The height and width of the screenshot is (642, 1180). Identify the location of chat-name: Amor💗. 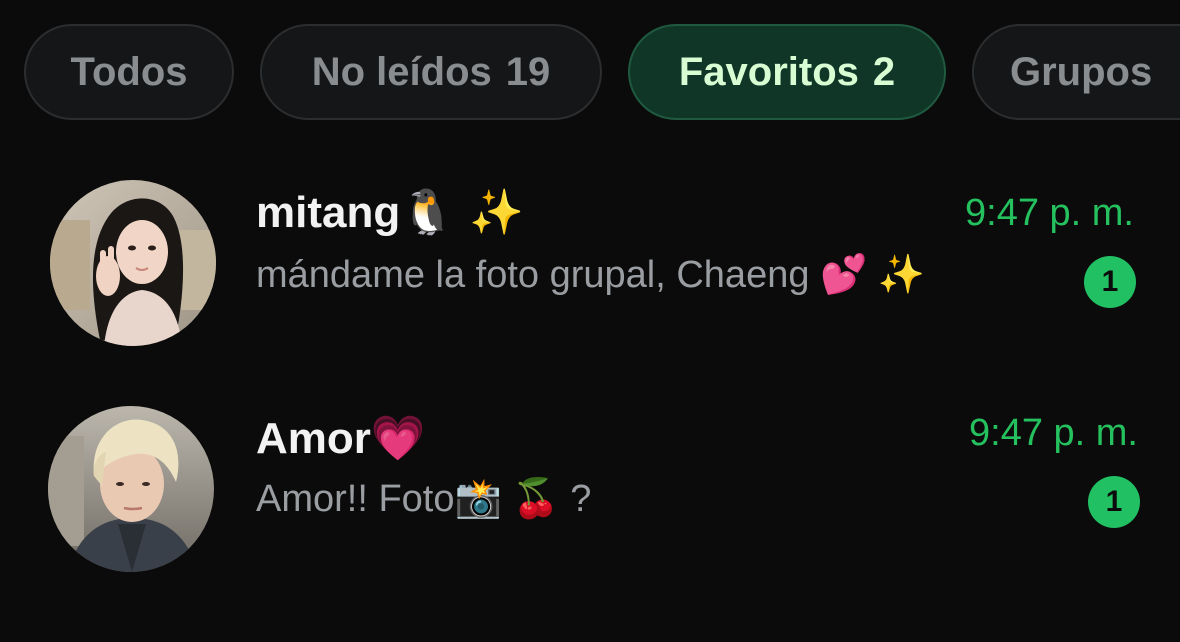
(341, 438).